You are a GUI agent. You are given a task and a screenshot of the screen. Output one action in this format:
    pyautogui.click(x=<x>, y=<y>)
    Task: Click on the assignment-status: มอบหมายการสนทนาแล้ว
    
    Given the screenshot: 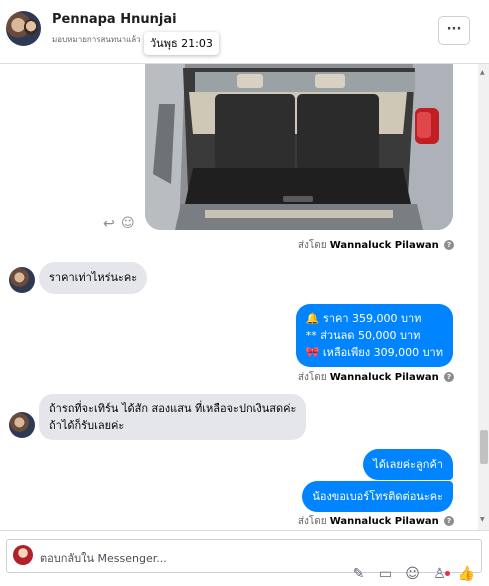 What is the action you would take?
    pyautogui.click(x=96, y=39)
    